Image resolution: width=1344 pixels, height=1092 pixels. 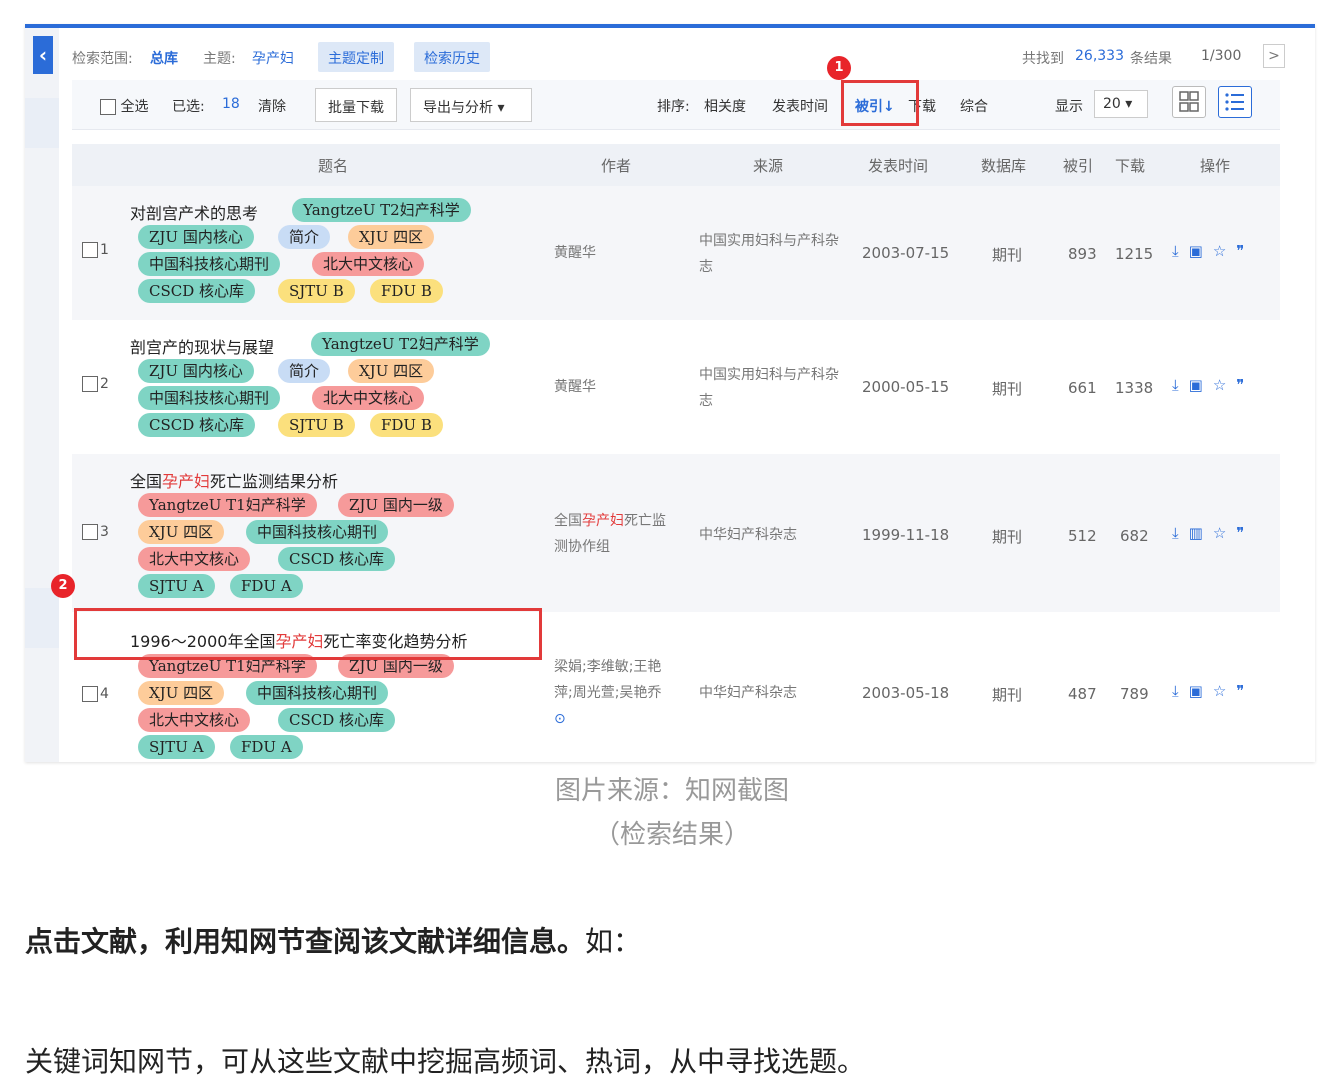 I want to click on select-all-control: 全选, so click(x=124, y=106).